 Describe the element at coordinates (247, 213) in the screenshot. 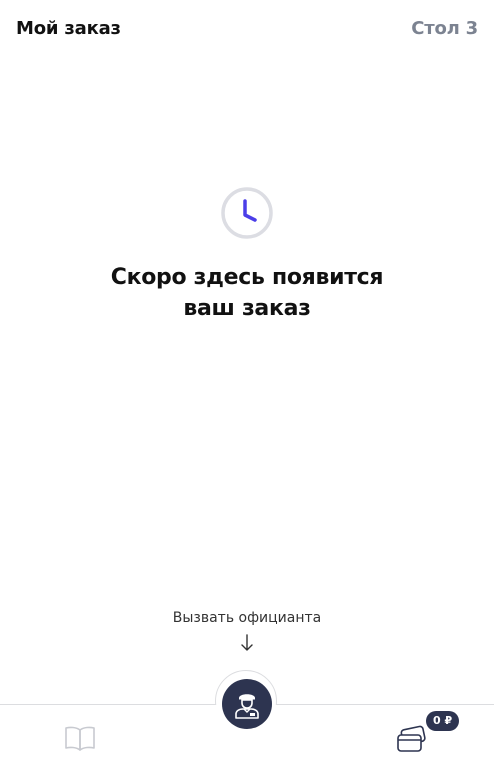

I see `clock-icon` at that location.